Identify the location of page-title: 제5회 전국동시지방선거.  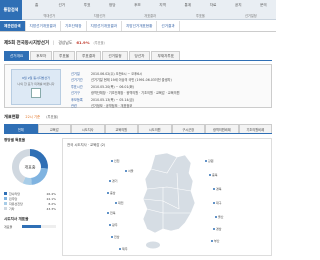
(26, 43).